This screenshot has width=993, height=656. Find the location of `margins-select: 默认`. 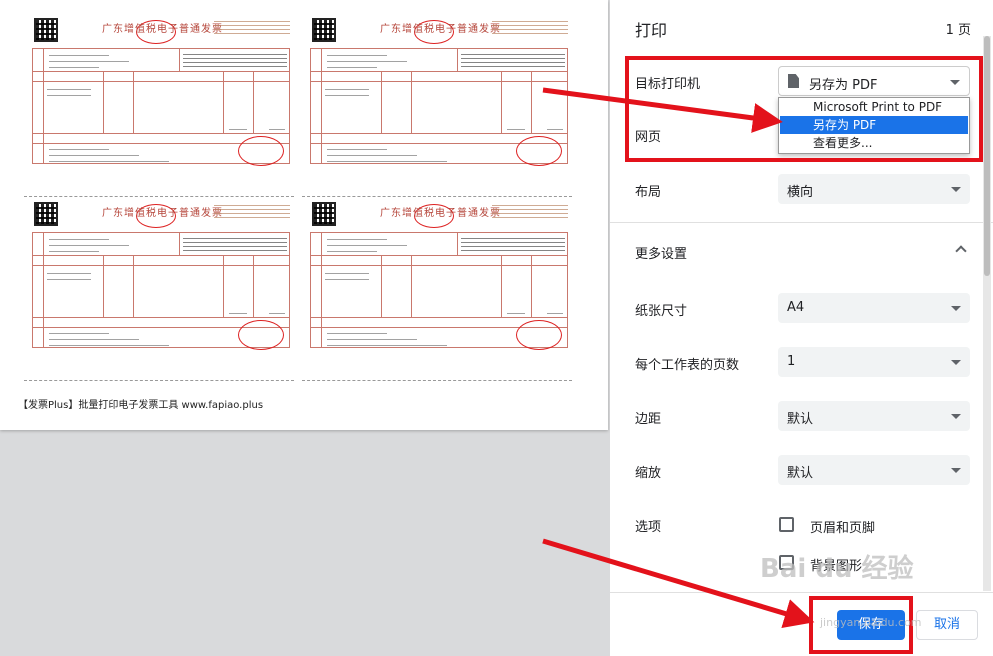

margins-select: 默认 is located at coordinates (874, 416).